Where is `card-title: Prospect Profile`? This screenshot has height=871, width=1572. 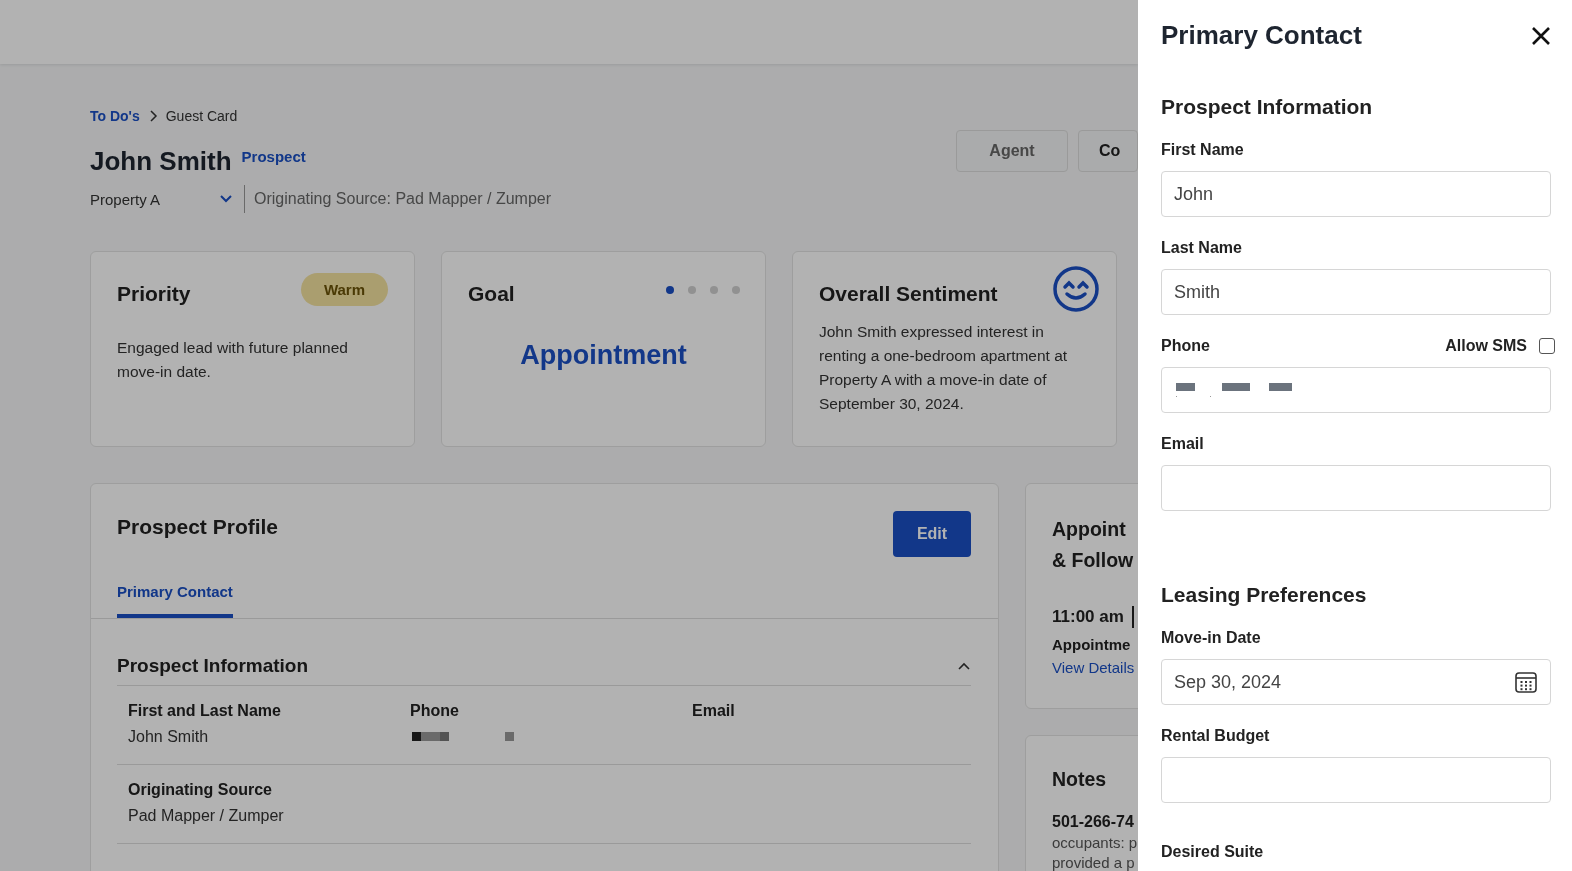 card-title: Prospect Profile is located at coordinates (198, 527).